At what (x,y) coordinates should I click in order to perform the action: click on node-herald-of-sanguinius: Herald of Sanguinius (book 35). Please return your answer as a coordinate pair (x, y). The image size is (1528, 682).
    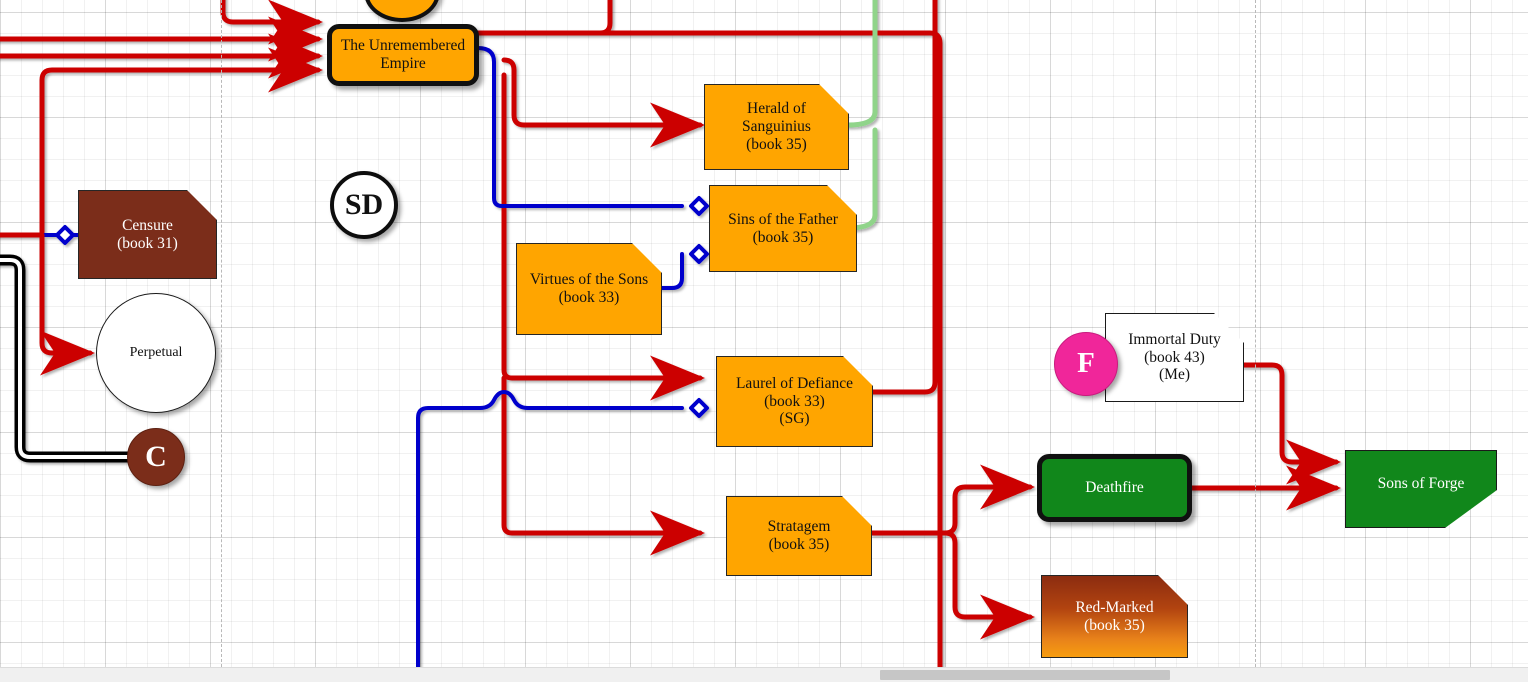
    Looking at the image, I should click on (776, 127).